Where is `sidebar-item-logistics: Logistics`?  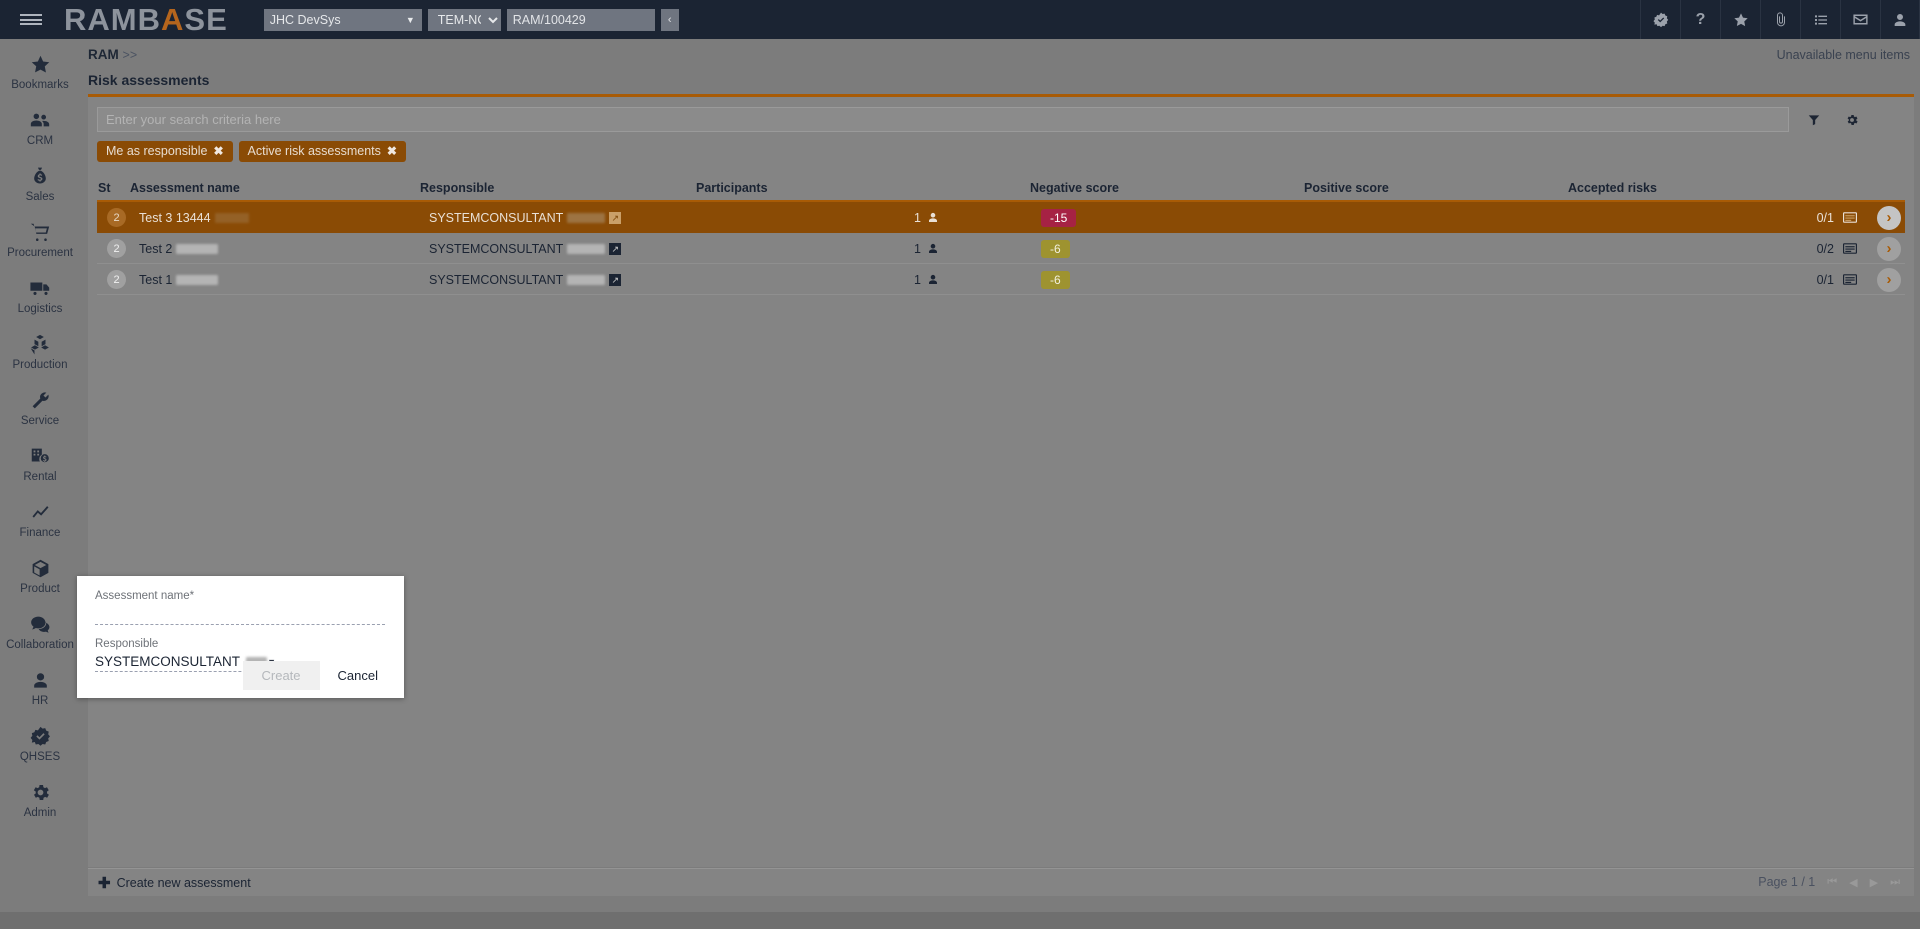 sidebar-item-logistics: Logistics is located at coordinates (40, 295).